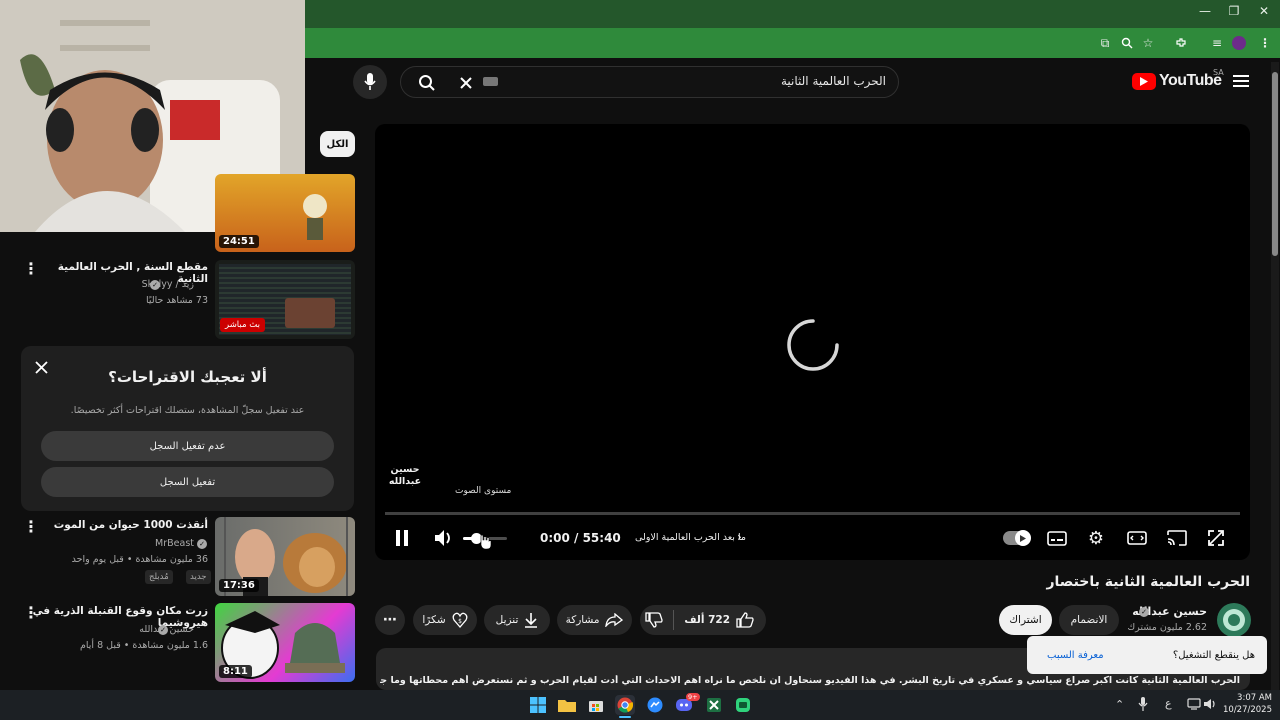 This screenshot has height=720, width=1280. Describe the element at coordinates (490, 81) in the screenshot. I see `keyboard-icon` at that location.